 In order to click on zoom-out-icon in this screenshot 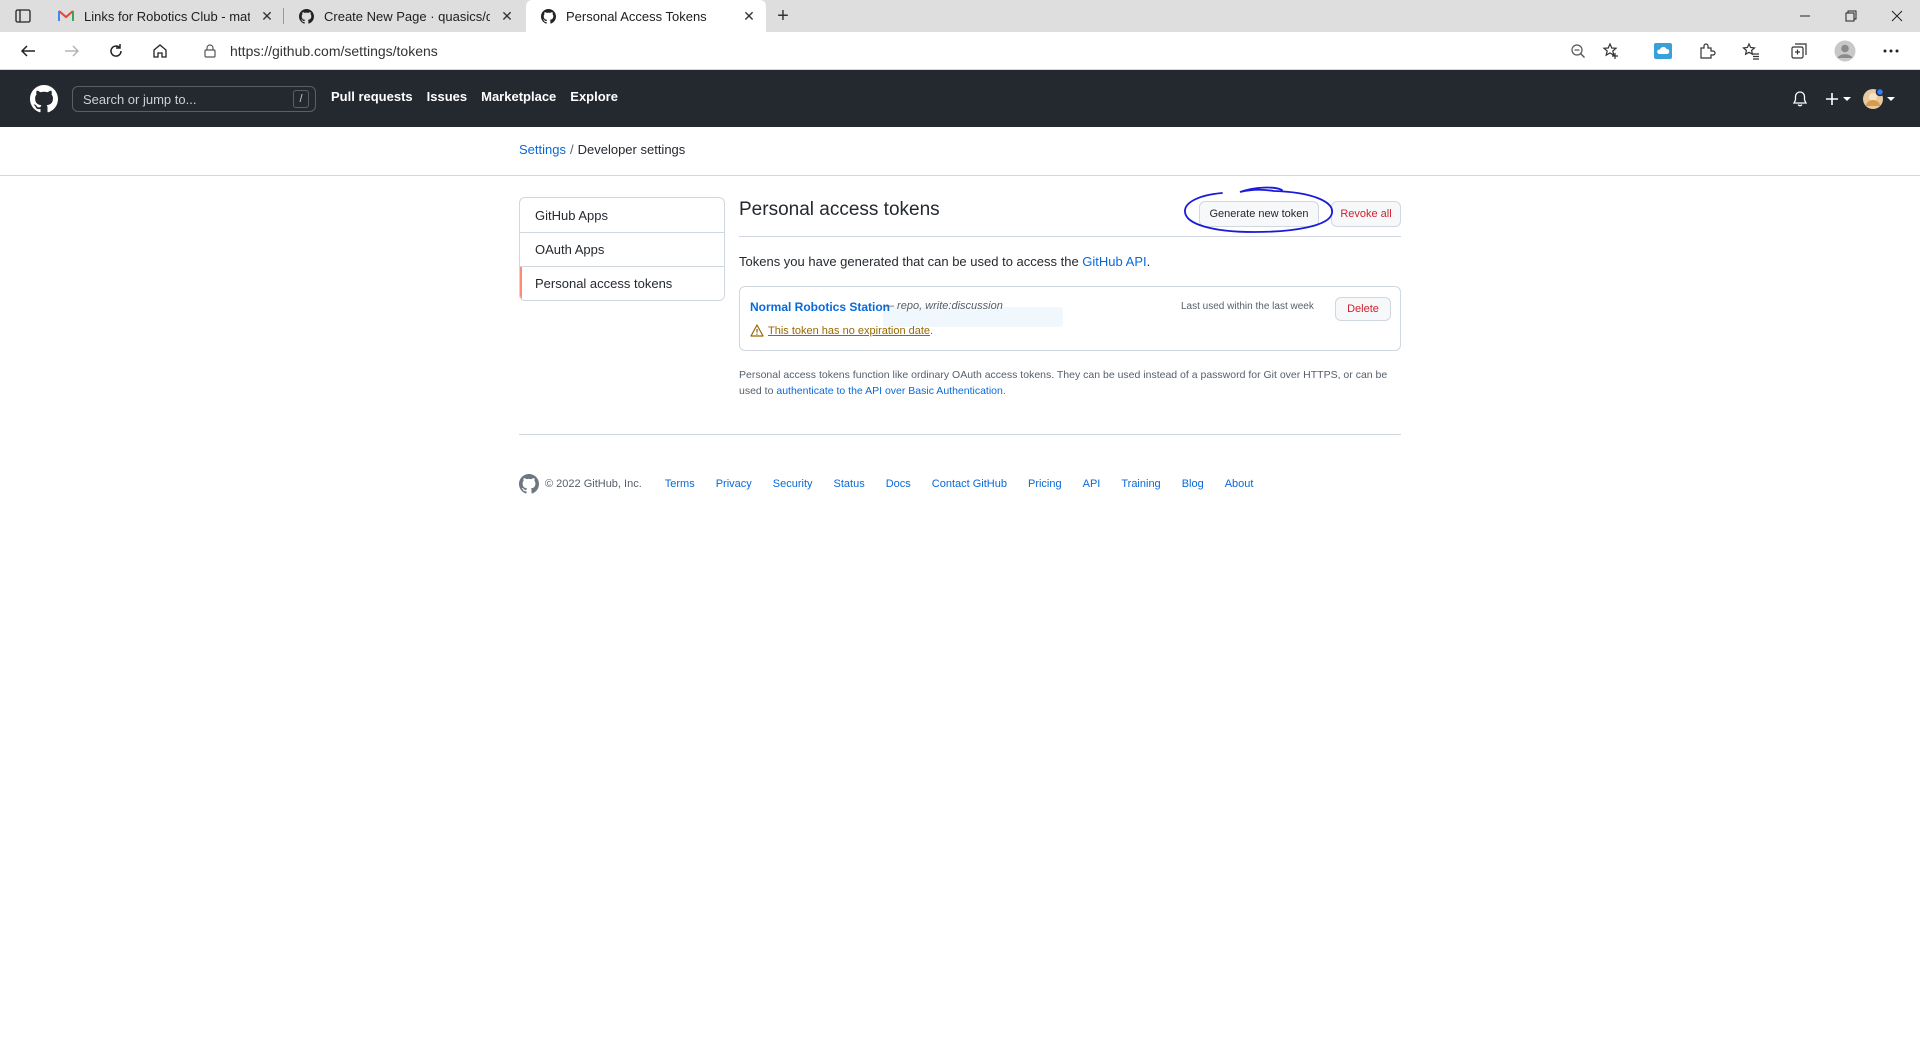, I will do `click(1578, 53)`.